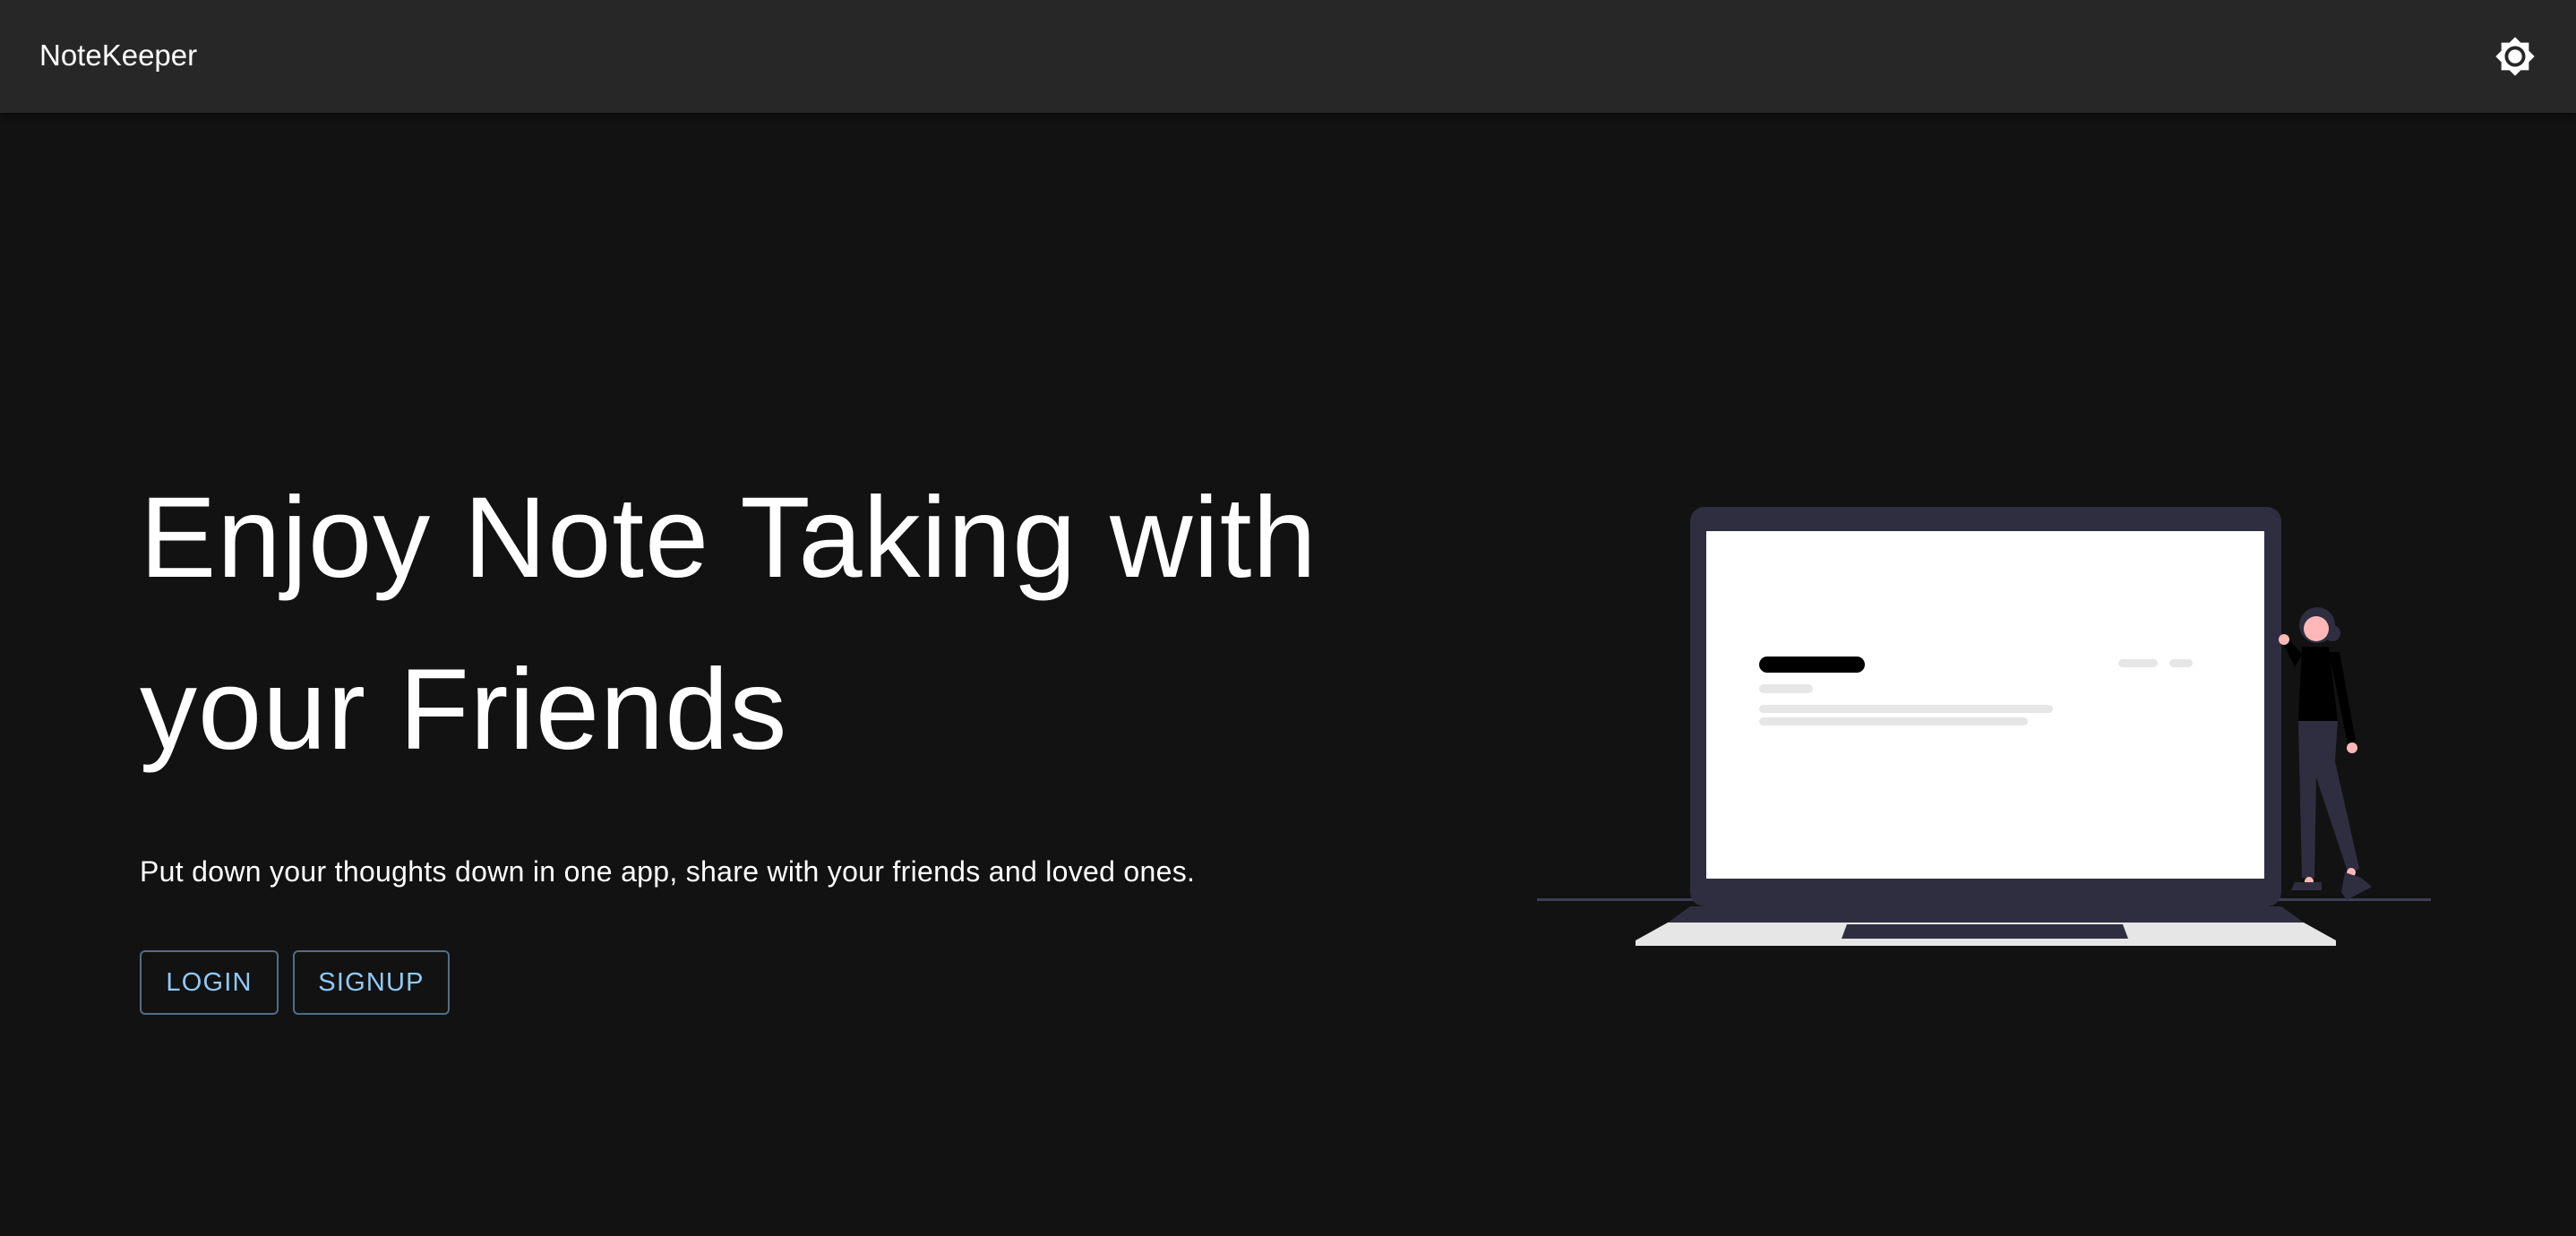  What do you see at coordinates (371, 983) in the screenshot?
I see `signup-button: SIGNUP` at bounding box center [371, 983].